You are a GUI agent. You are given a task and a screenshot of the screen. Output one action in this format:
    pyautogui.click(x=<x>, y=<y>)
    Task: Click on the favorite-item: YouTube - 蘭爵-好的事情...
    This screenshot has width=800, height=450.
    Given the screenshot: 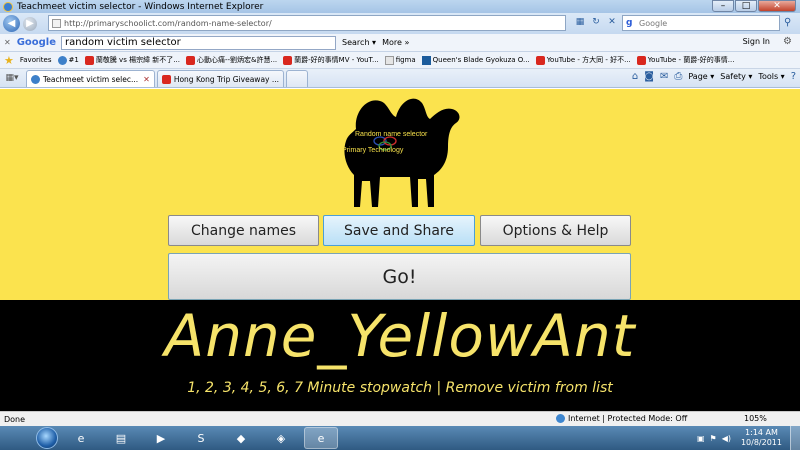 What is the action you would take?
    pyautogui.click(x=685, y=60)
    